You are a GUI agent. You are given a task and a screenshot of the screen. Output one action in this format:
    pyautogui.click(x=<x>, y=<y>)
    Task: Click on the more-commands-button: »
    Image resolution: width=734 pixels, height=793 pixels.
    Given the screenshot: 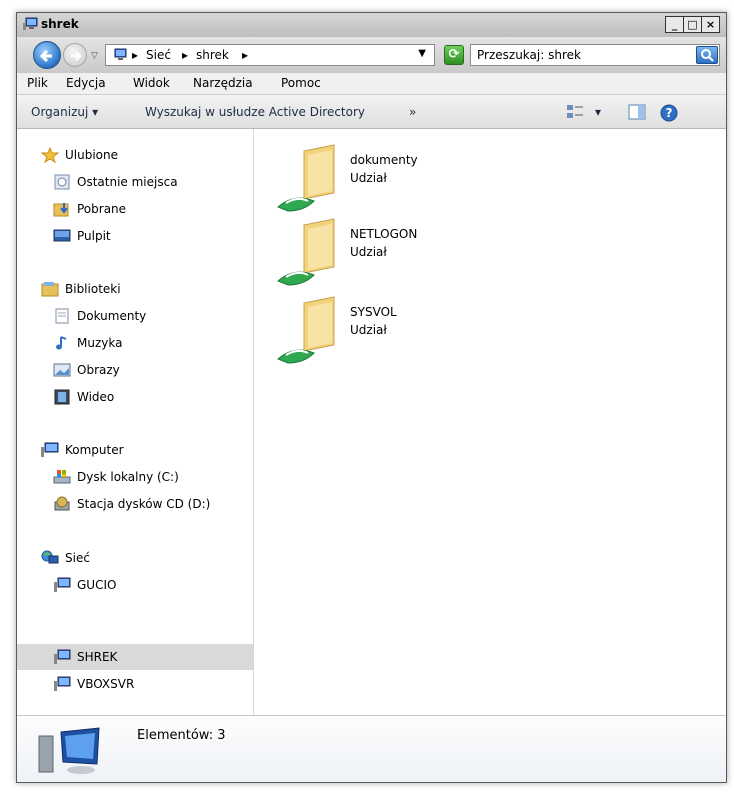 What is the action you would take?
    pyautogui.click(x=412, y=112)
    